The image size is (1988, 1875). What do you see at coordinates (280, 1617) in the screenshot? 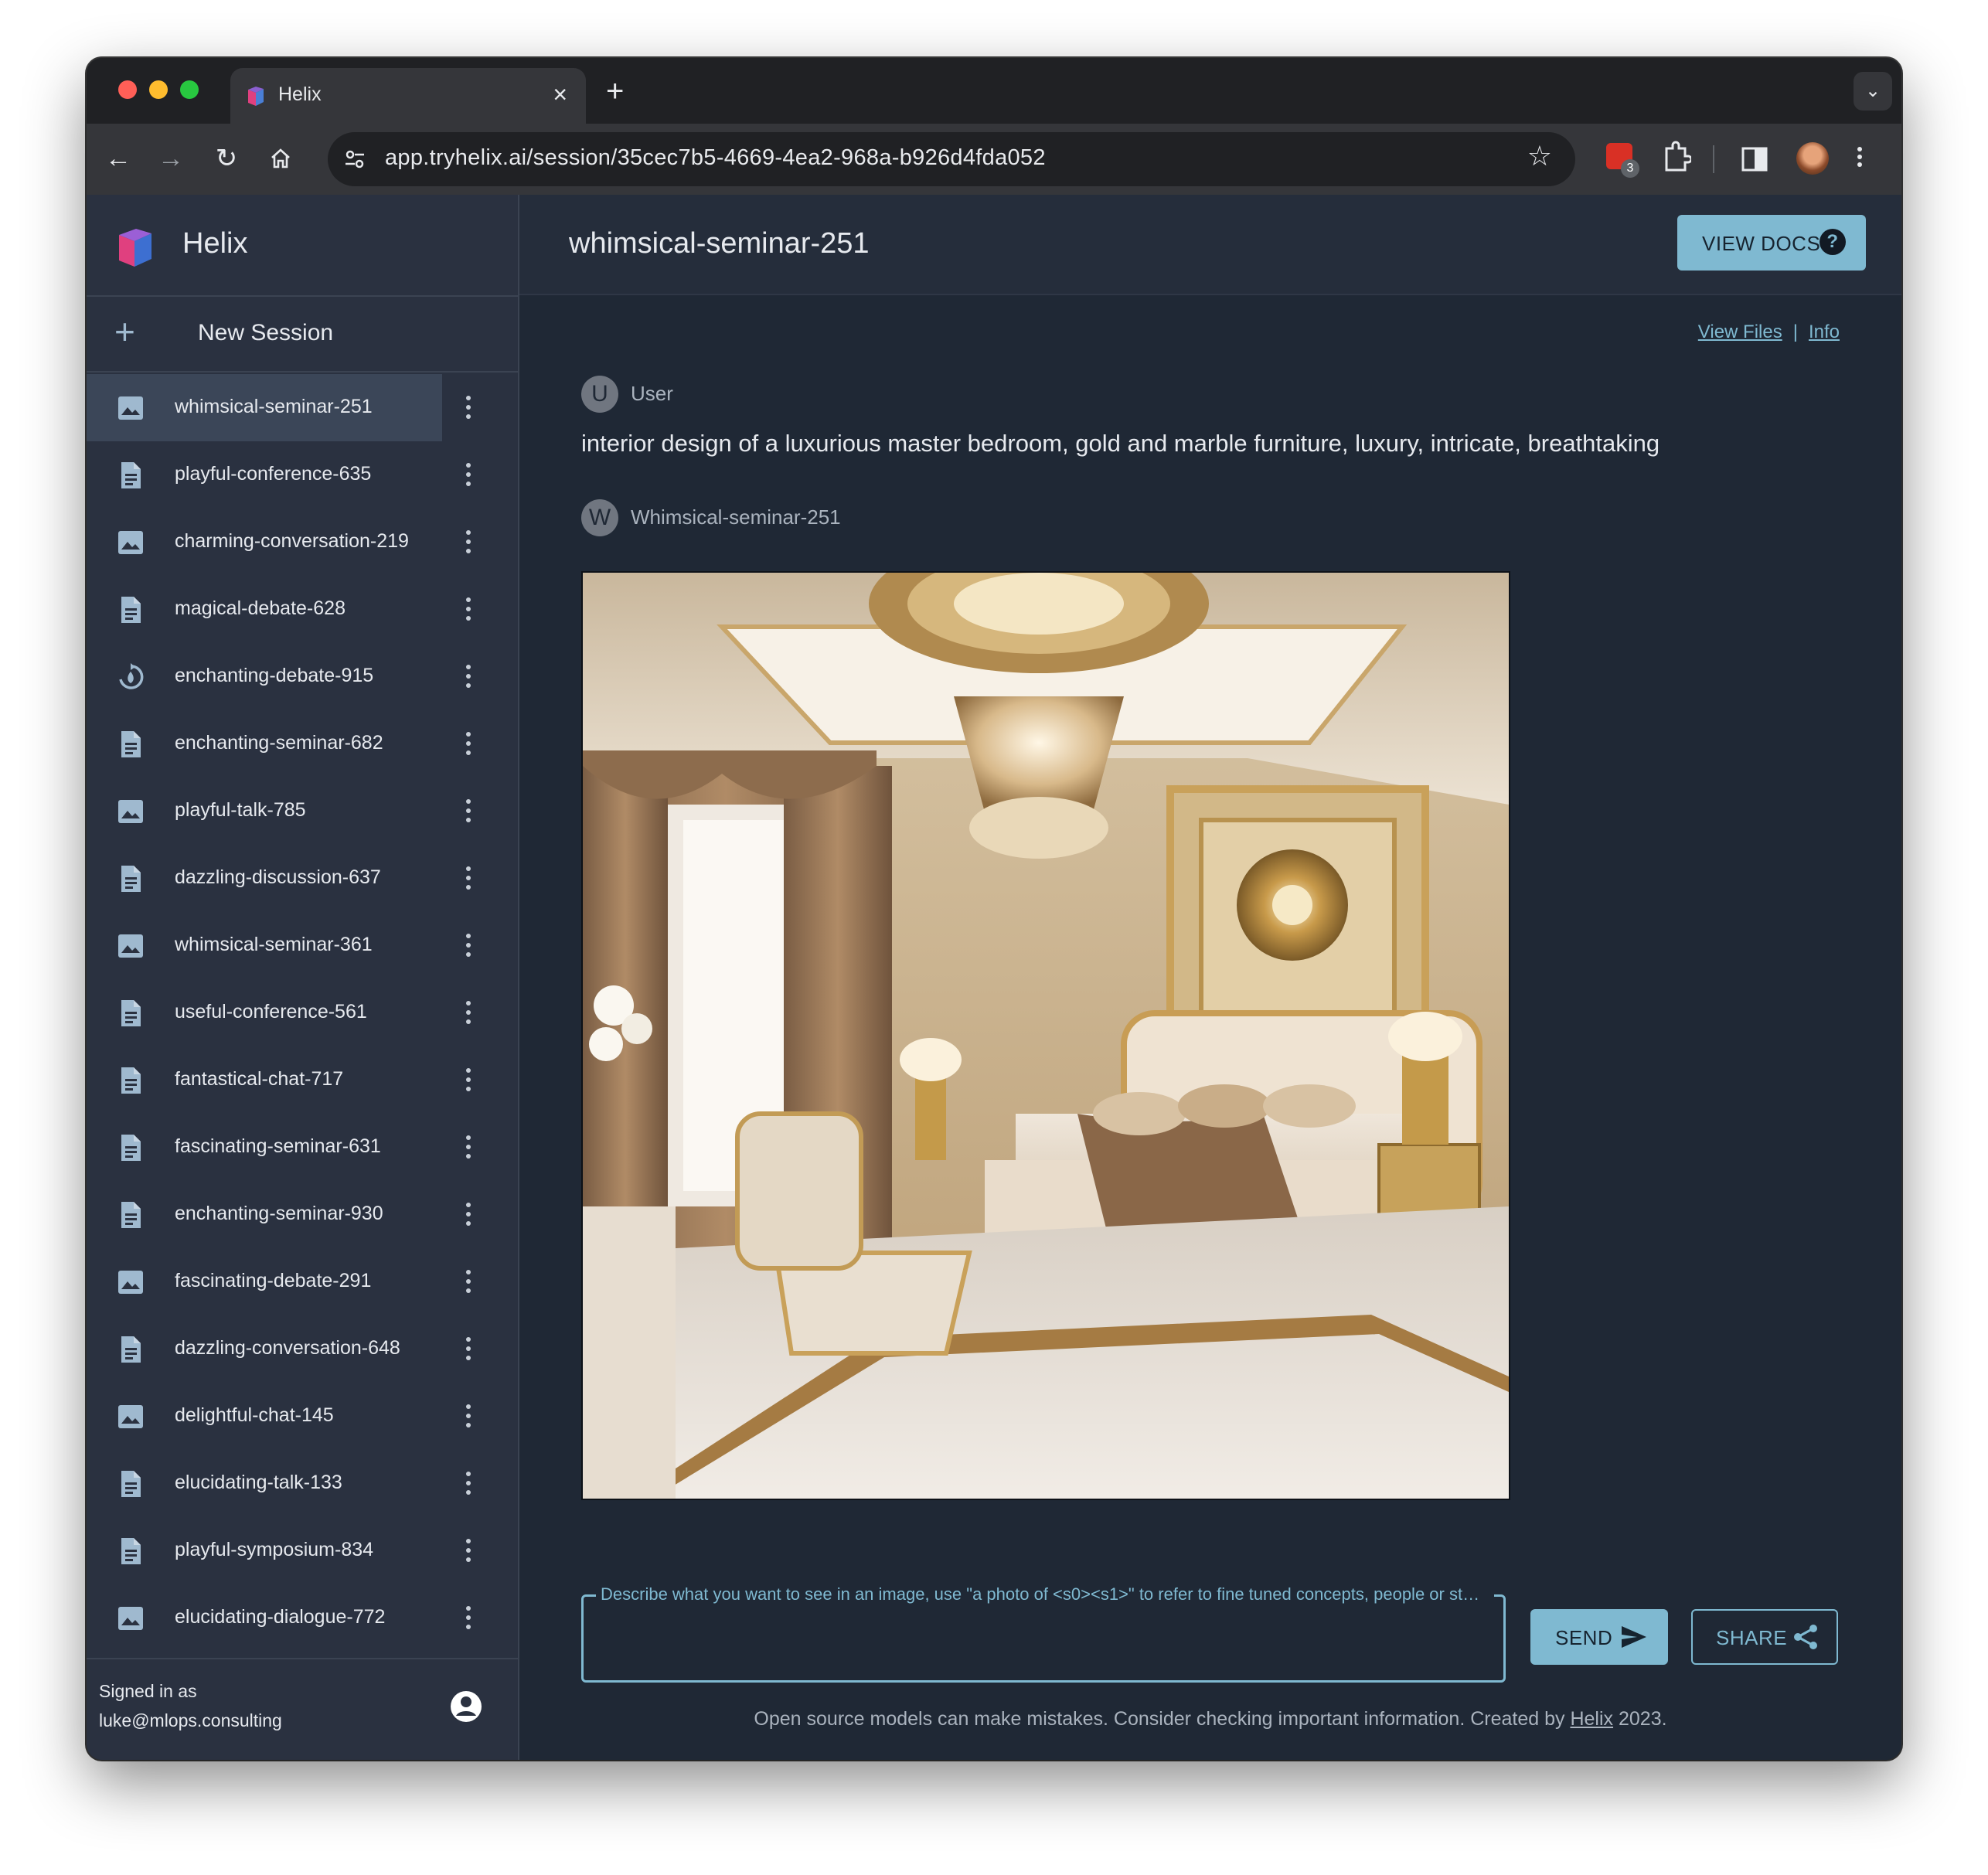
I see `session-label: elucidating-dialogue-772` at bounding box center [280, 1617].